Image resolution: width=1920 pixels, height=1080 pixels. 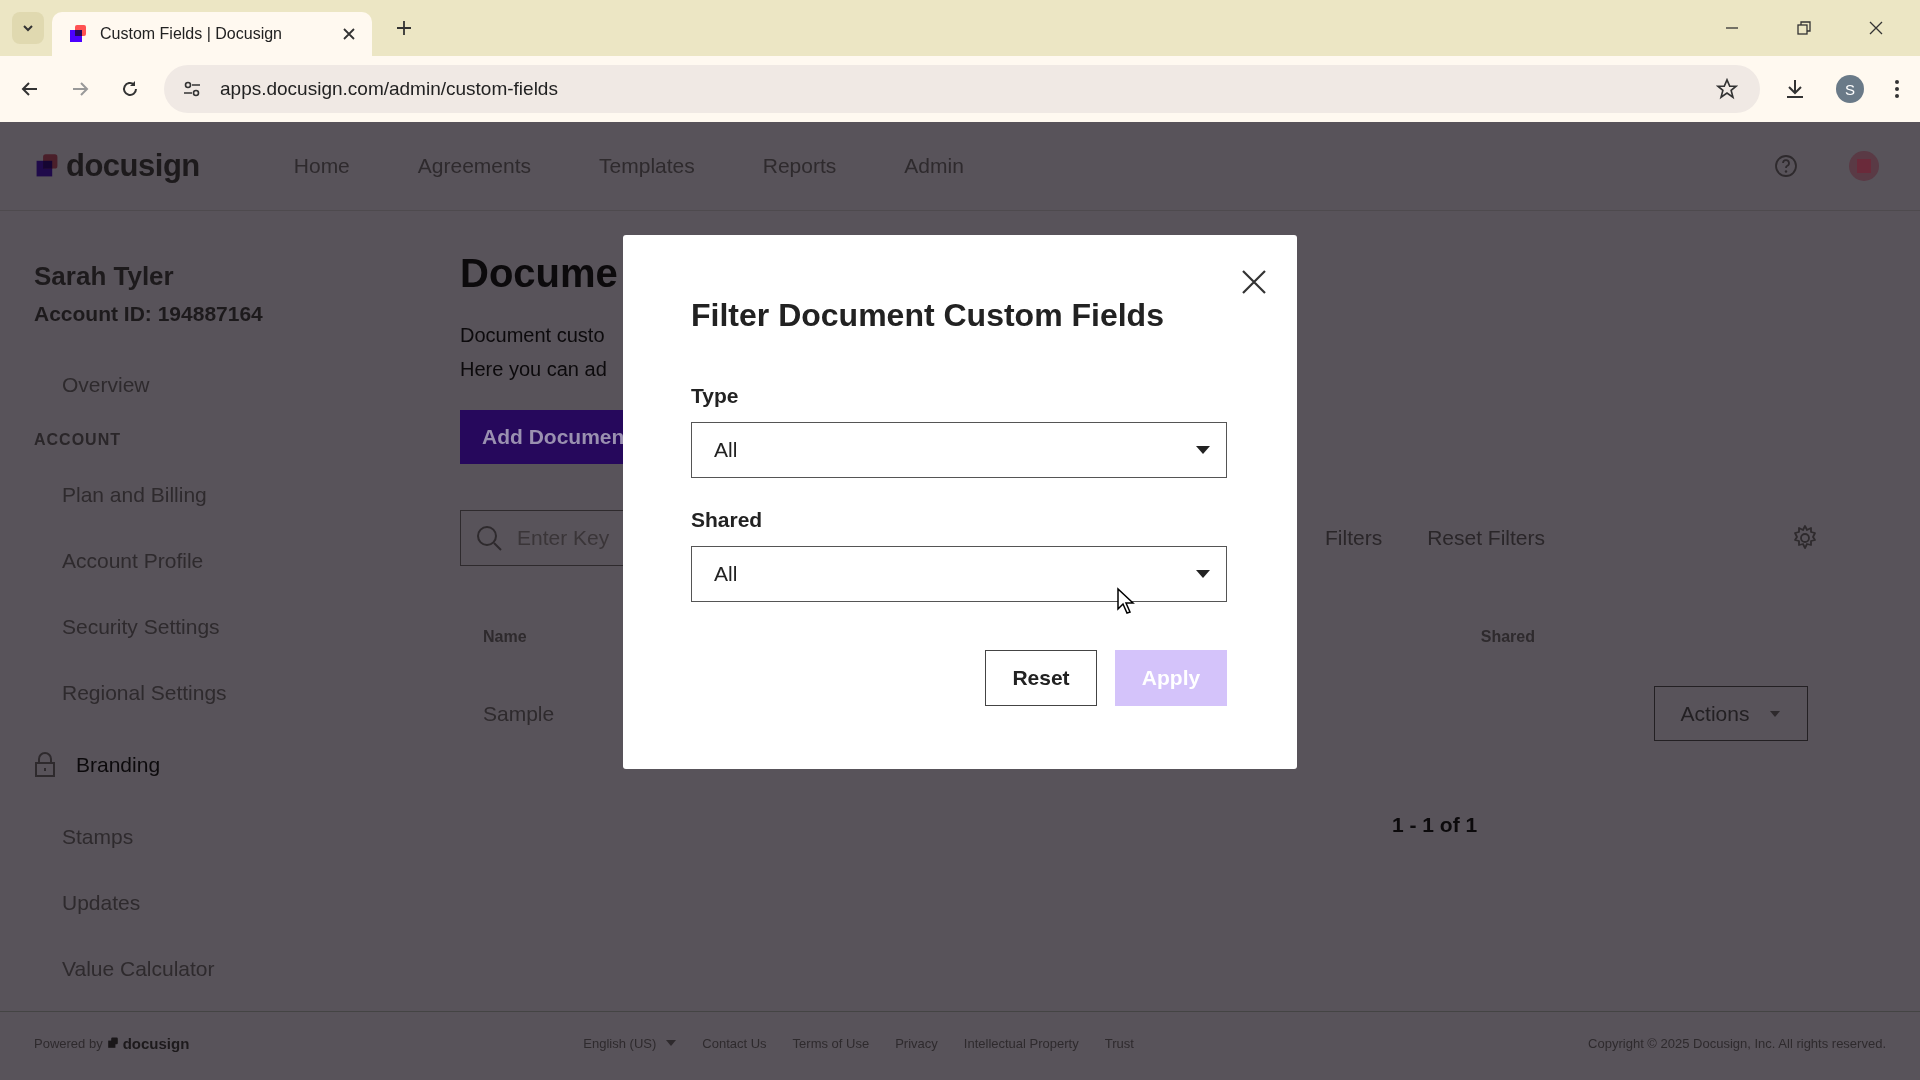 I want to click on lock-icon, so click(x=45, y=765).